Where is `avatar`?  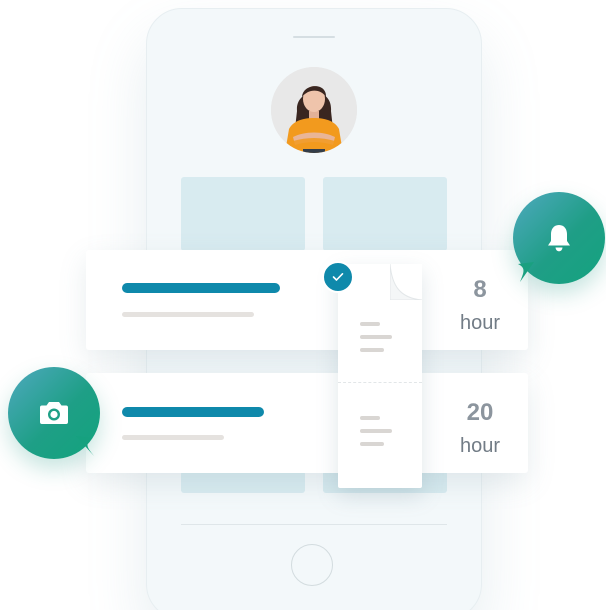 avatar is located at coordinates (314, 110).